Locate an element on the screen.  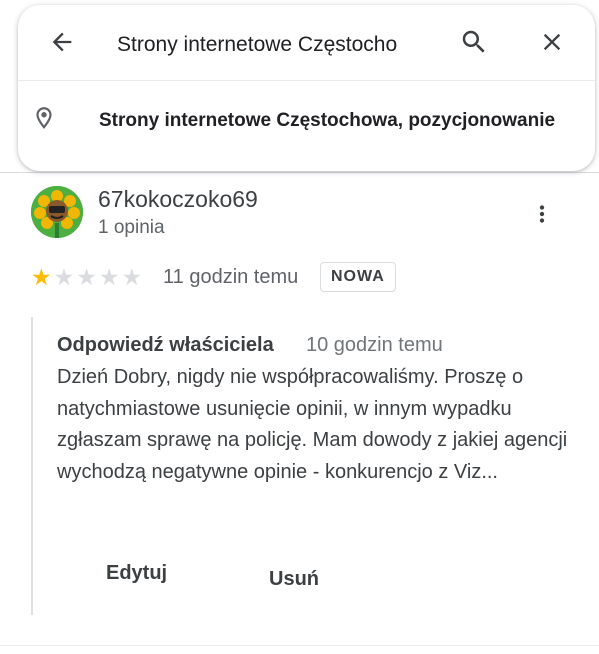
back-button is located at coordinates (62, 42).